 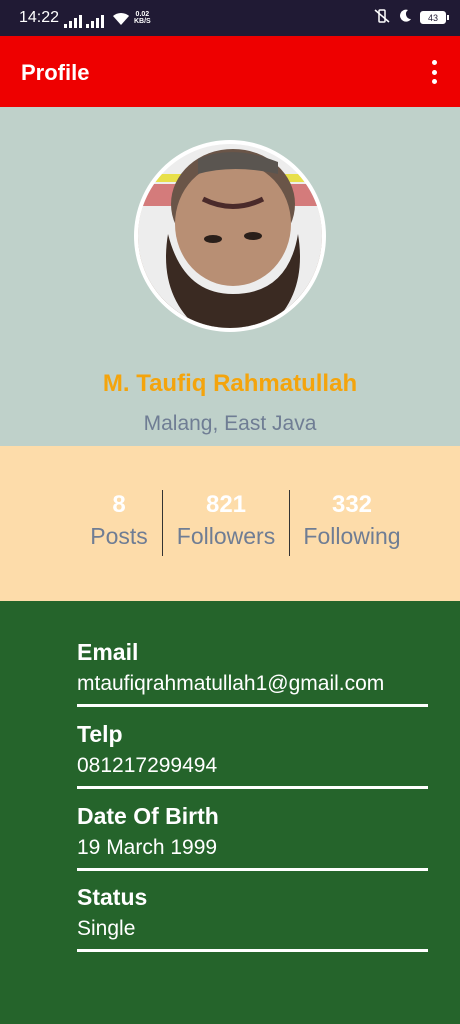 What do you see at coordinates (73, 21) in the screenshot?
I see `signal-icon` at bounding box center [73, 21].